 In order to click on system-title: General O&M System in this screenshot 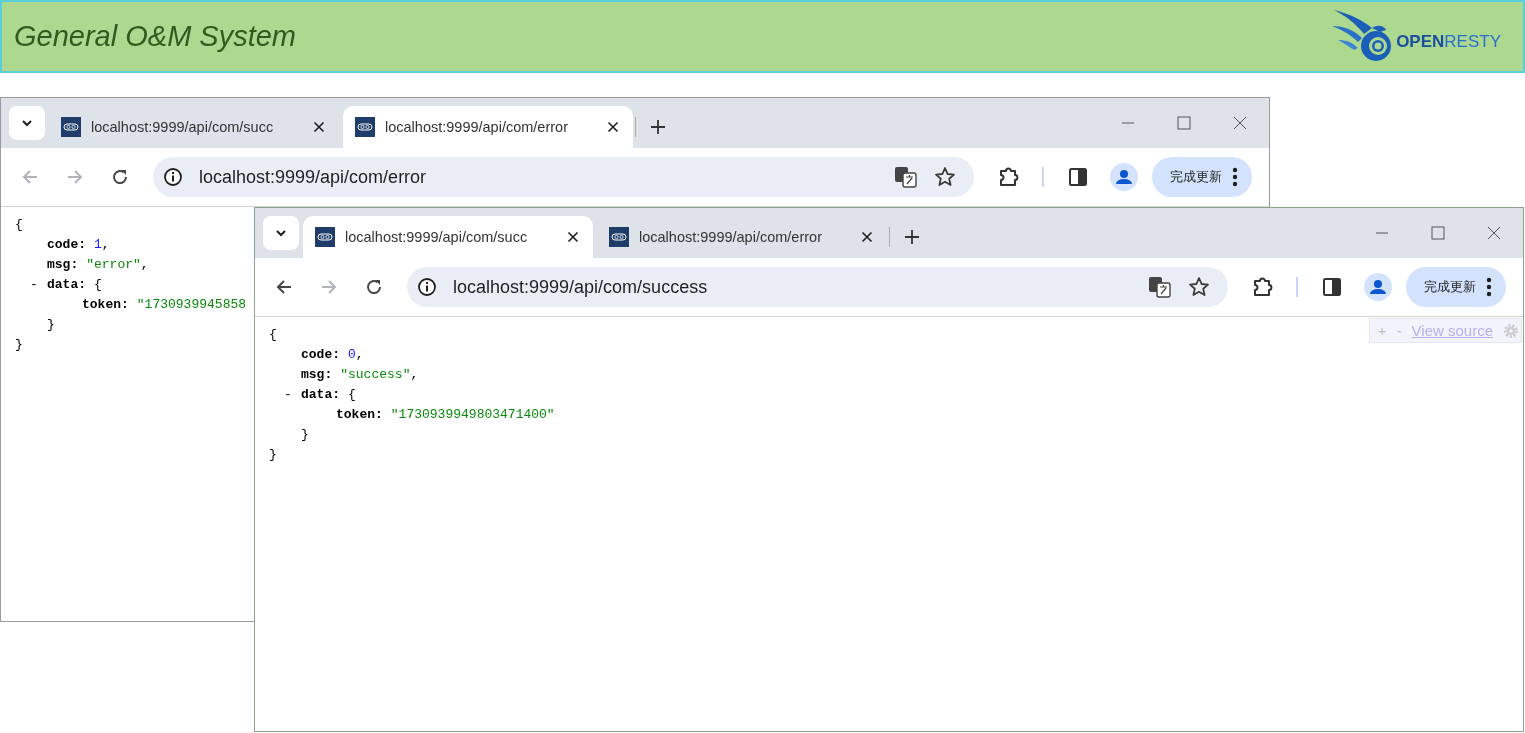, I will do `click(155, 36)`.